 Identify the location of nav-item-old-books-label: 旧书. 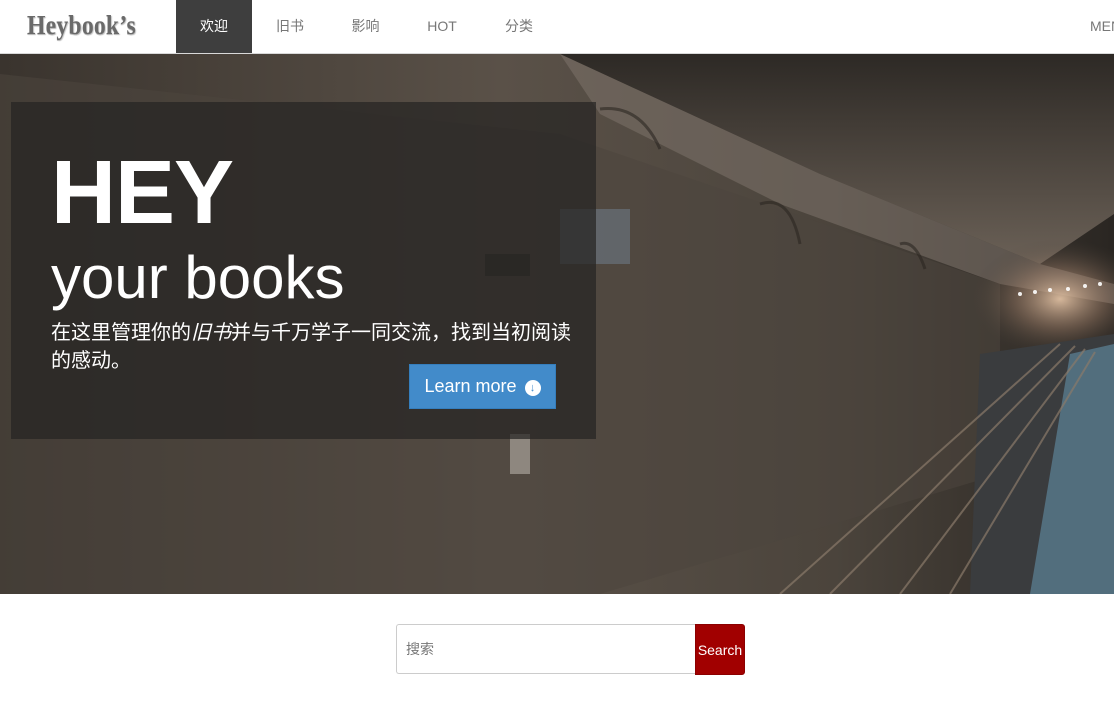
(290, 26).